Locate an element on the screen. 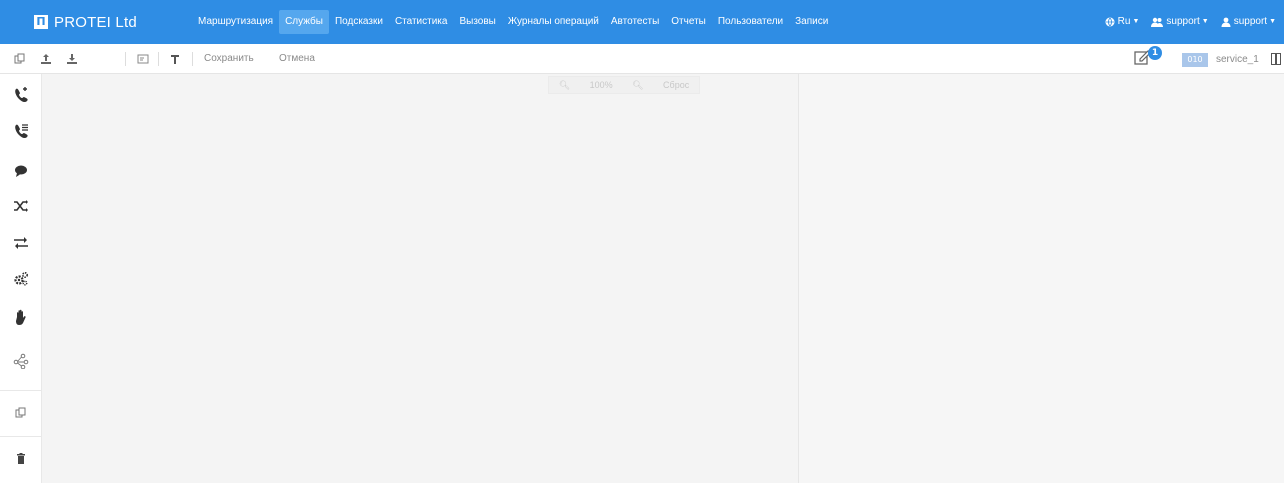  nav-item-services: Службы is located at coordinates (304, 22).